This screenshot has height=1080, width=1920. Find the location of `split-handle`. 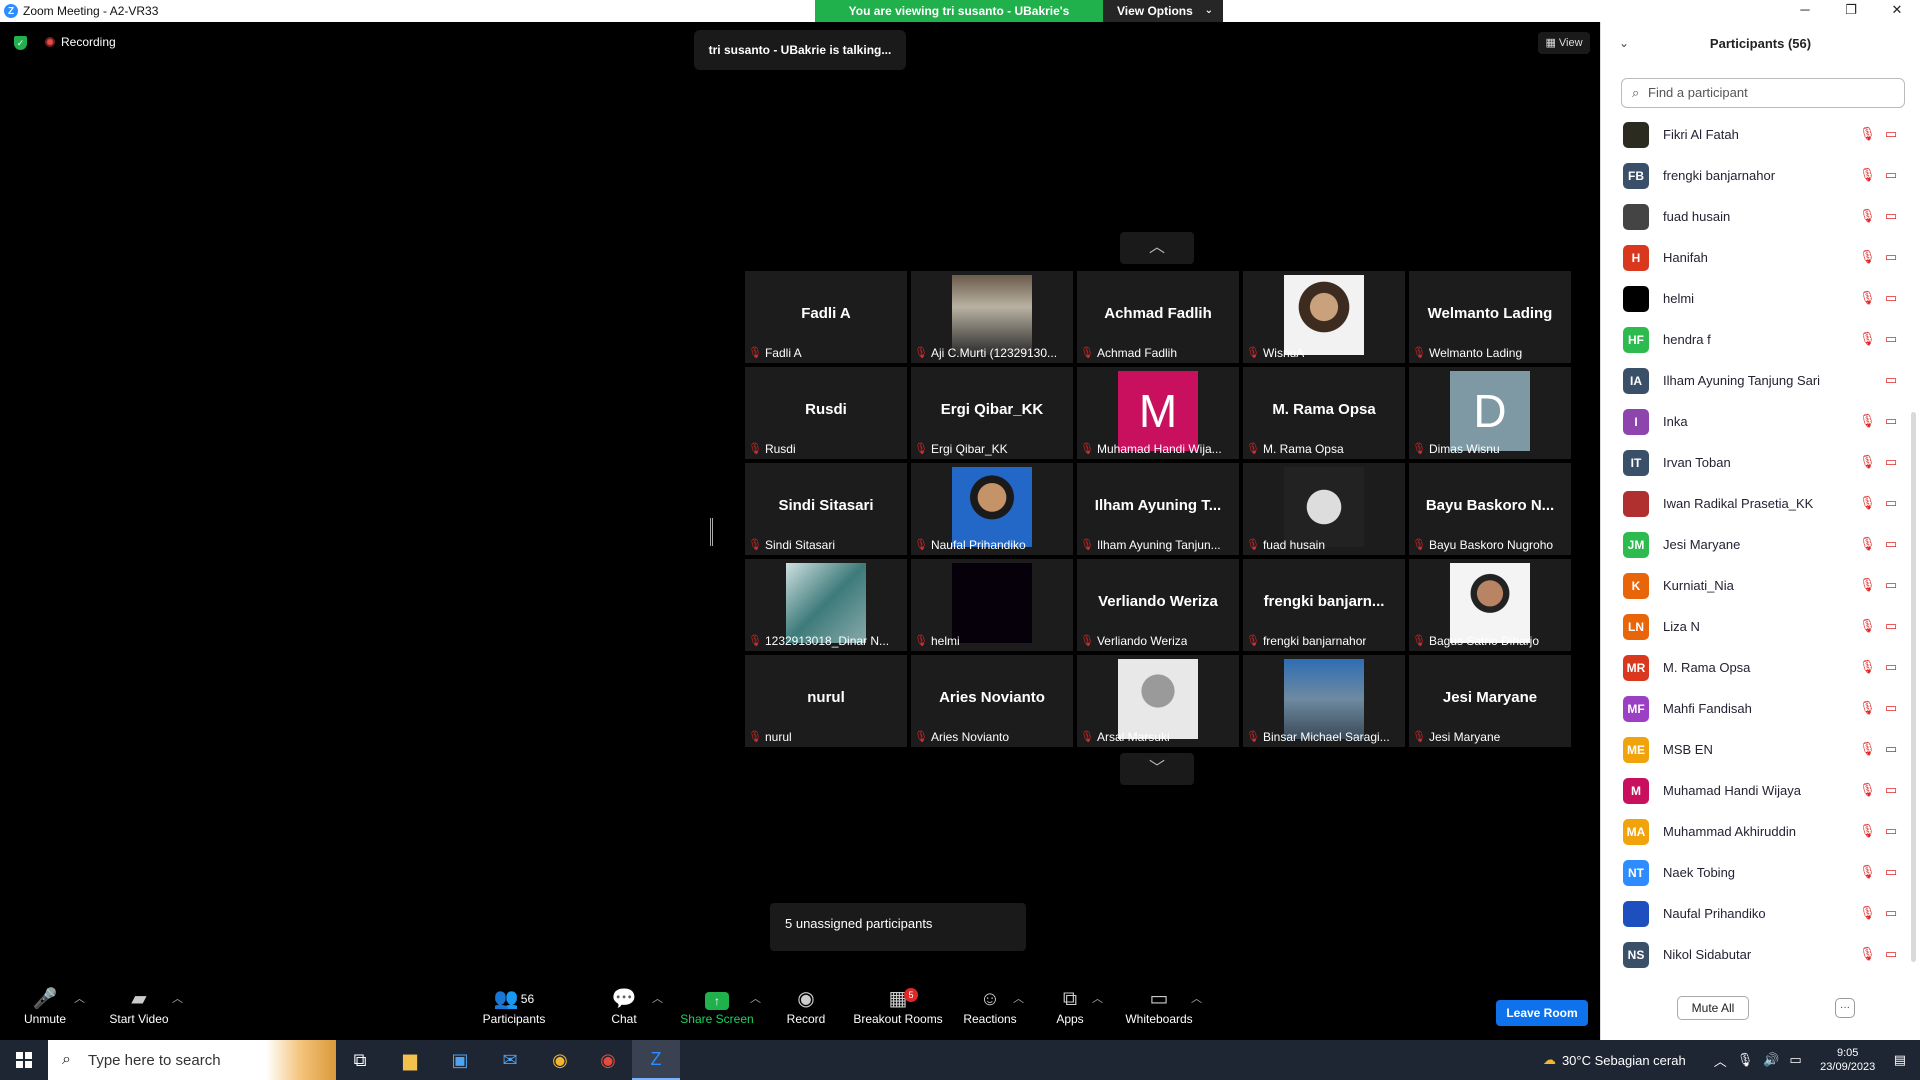

split-handle is located at coordinates (711, 532).